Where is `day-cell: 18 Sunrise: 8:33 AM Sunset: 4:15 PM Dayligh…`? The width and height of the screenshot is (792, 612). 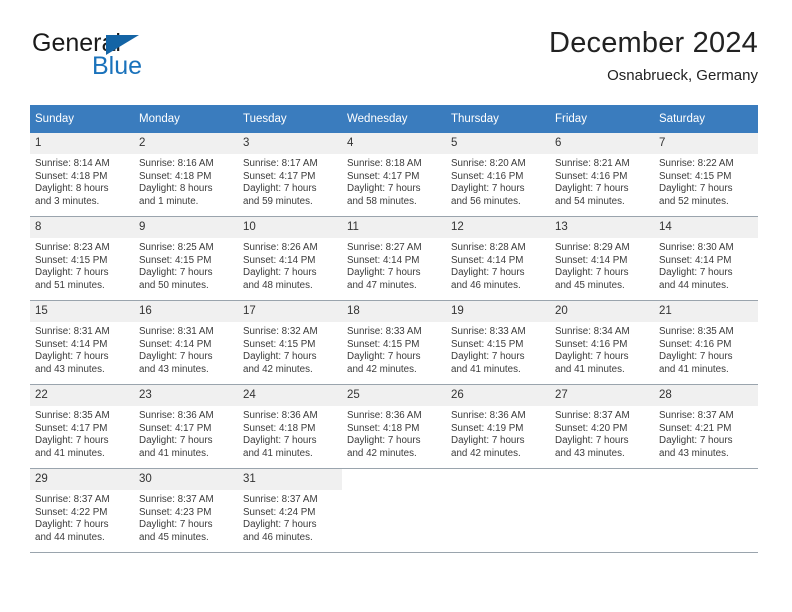
day-cell: 18 Sunrise: 8:33 AM Sunset: 4:15 PM Dayligh… is located at coordinates (394, 343).